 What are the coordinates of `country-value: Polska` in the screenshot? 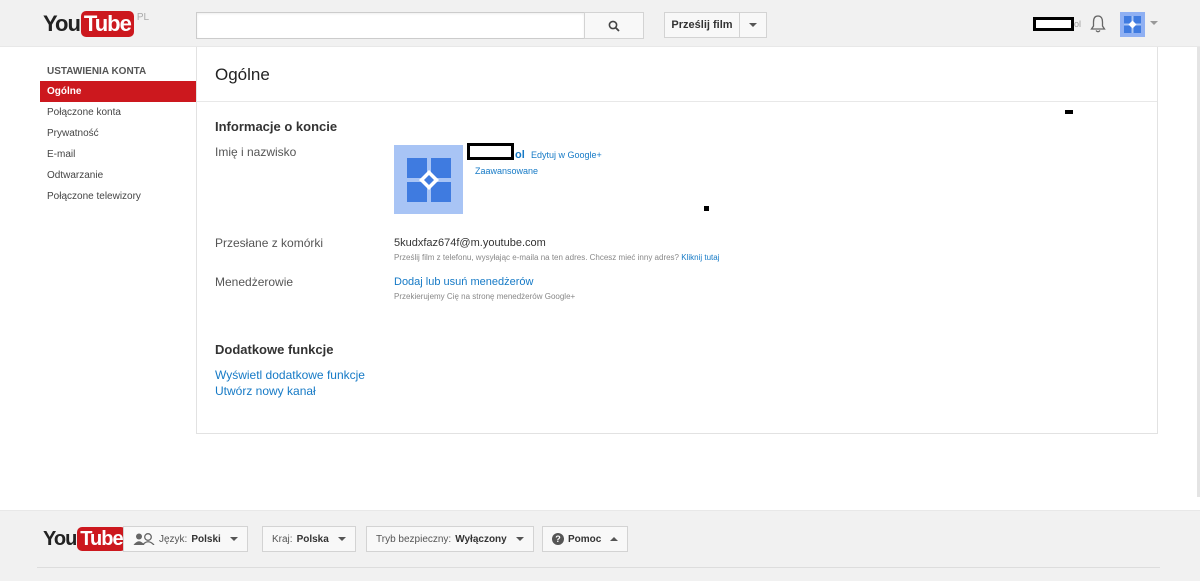 It's located at (312, 539).